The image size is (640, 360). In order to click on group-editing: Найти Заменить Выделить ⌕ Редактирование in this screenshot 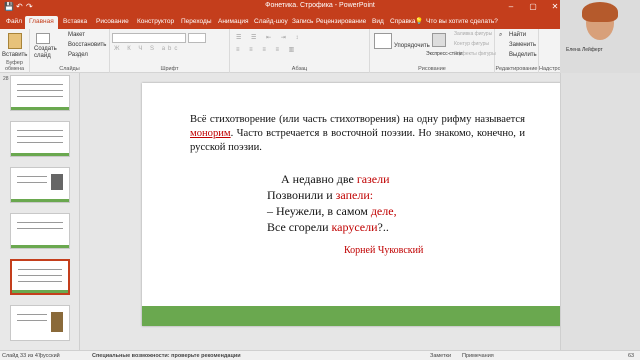, I will do `click(517, 51)`.